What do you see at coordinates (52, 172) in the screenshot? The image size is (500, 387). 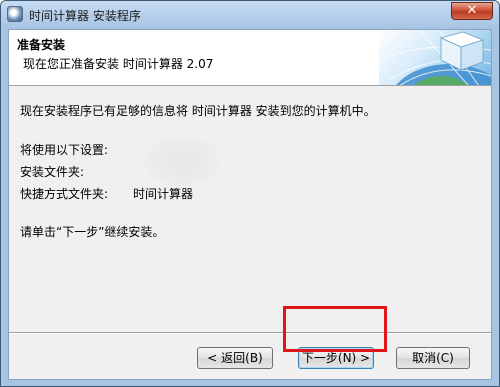 I see `install-folder-label: 安装文件夹:` at bounding box center [52, 172].